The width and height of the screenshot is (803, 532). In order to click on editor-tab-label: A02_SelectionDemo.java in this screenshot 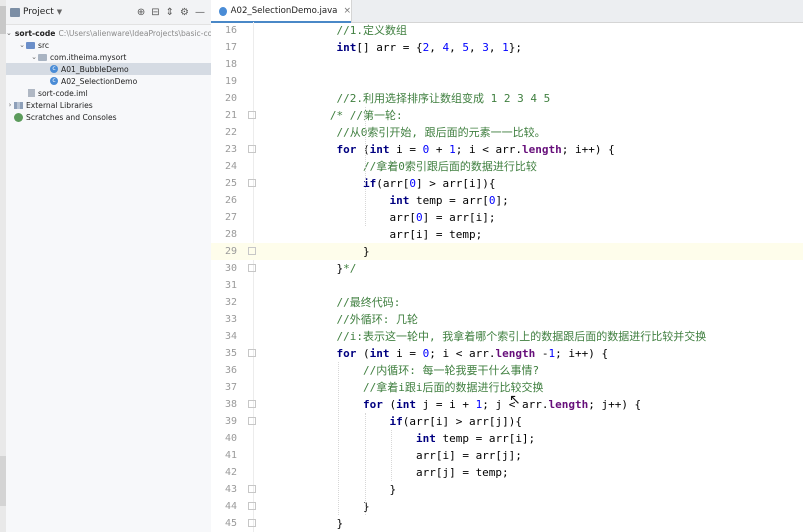, I will do `click(284, 11)`.